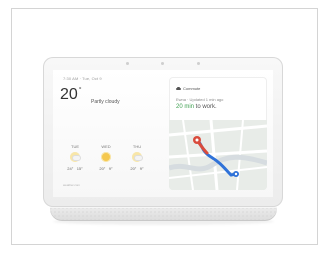 This screenshot has width=328, height=255. What do you see at coordinates (75, 146) in the screenshot?
I see `forecast-day-label: TUE` at bounding box center [75, 146].